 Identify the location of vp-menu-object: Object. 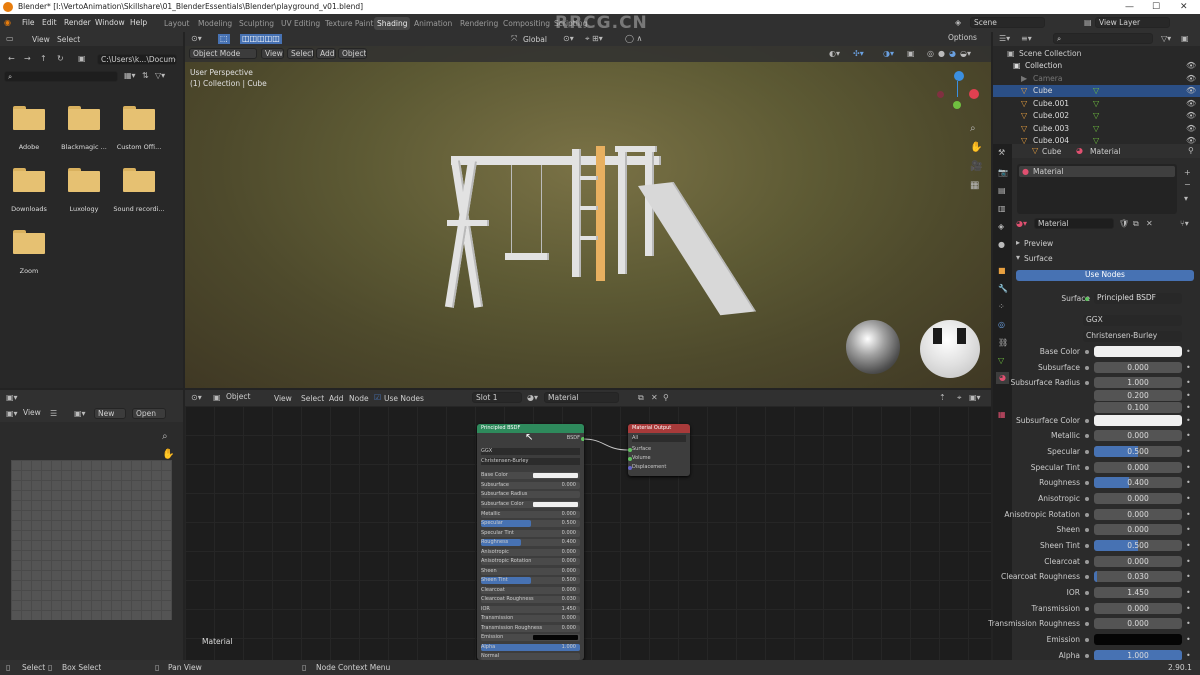
(352, 53).